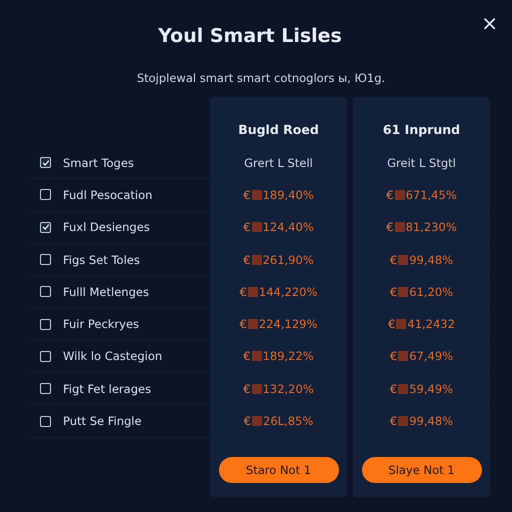  What do you see at coordinates (288, 389) in the screenshot?
I see `value-text: 132,20%` at bounding box center [288, 389].